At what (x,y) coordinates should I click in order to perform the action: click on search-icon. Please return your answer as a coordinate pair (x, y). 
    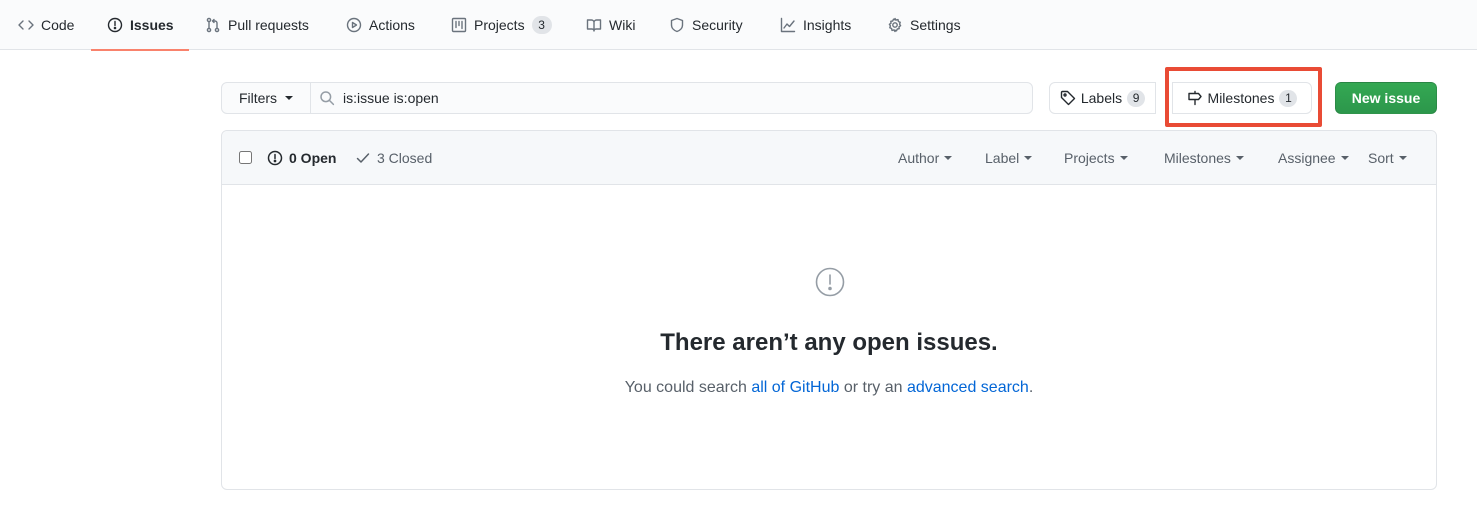
    Looking at the image, I should click on (327, 98).